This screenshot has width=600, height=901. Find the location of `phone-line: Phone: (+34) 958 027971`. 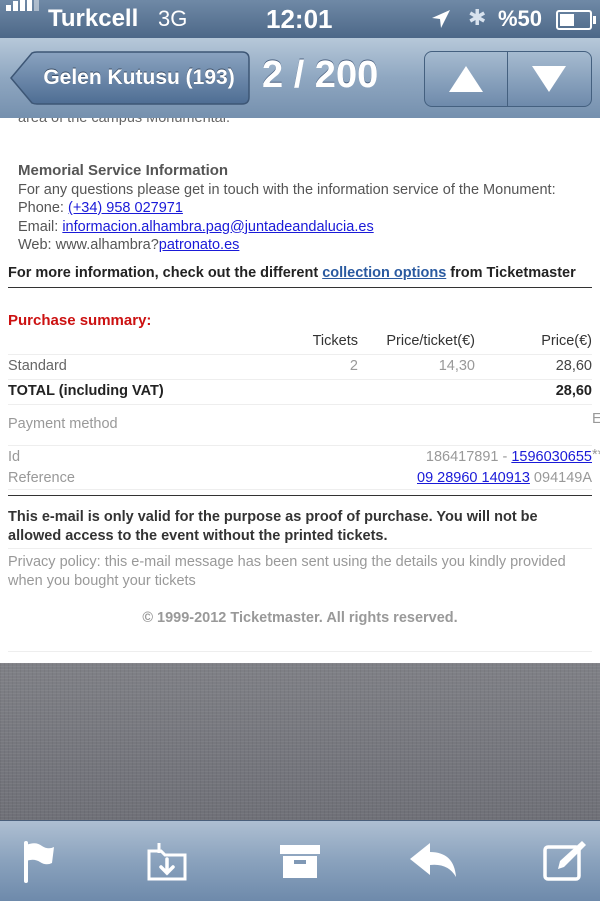

phone-line: Phone: (+34) 958 027971 is located at coordinates (303, 208).